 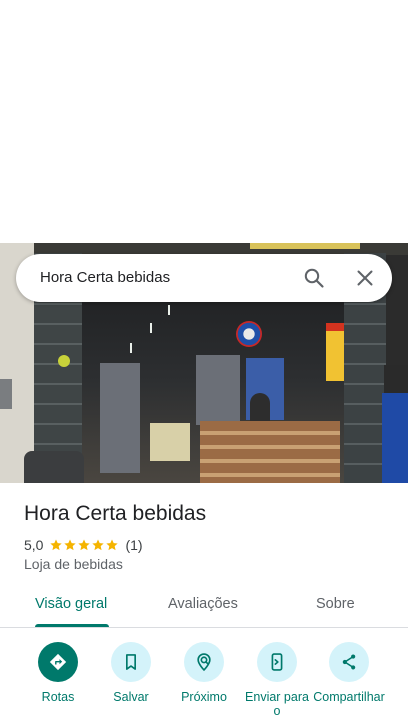 What do you see at coordinates (6, 394) in the screenshot?
I see `photo-meter` at bounding box center [6, 394].